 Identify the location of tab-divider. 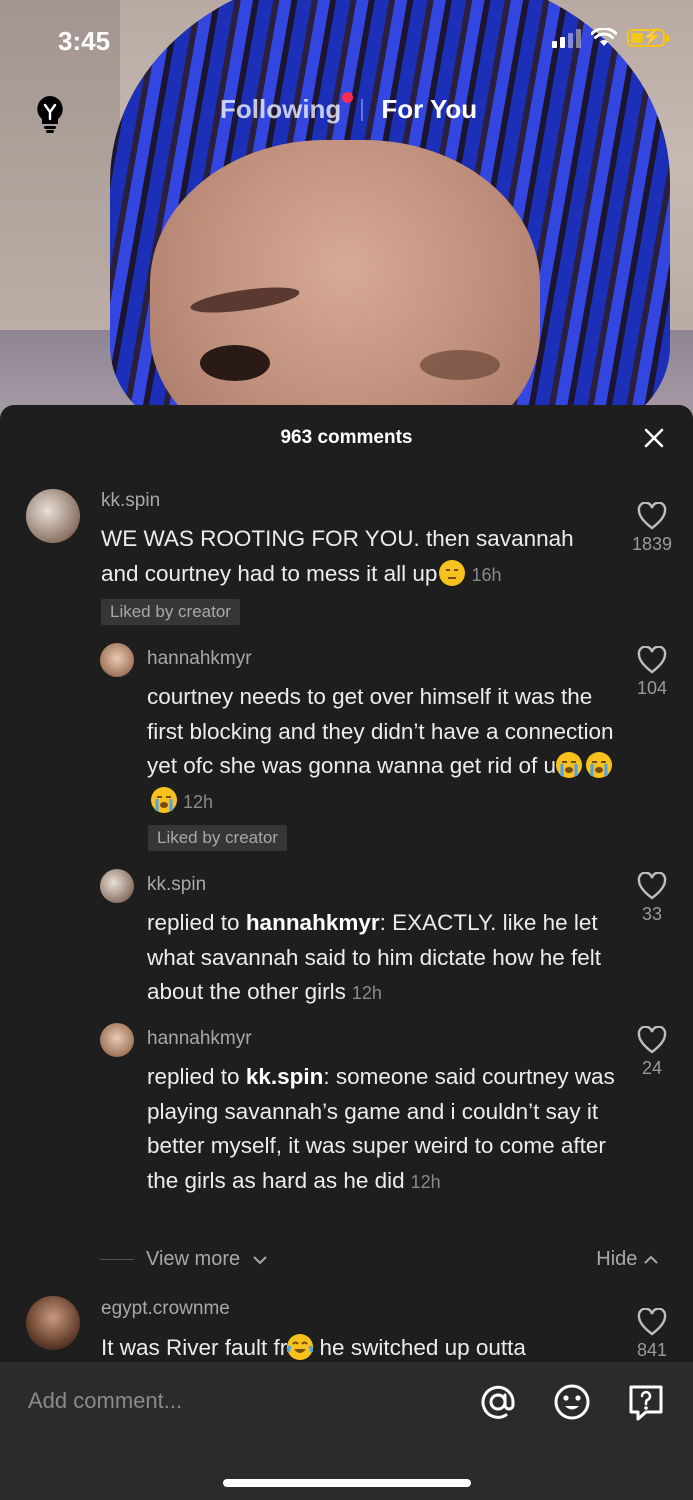
(362, 109).